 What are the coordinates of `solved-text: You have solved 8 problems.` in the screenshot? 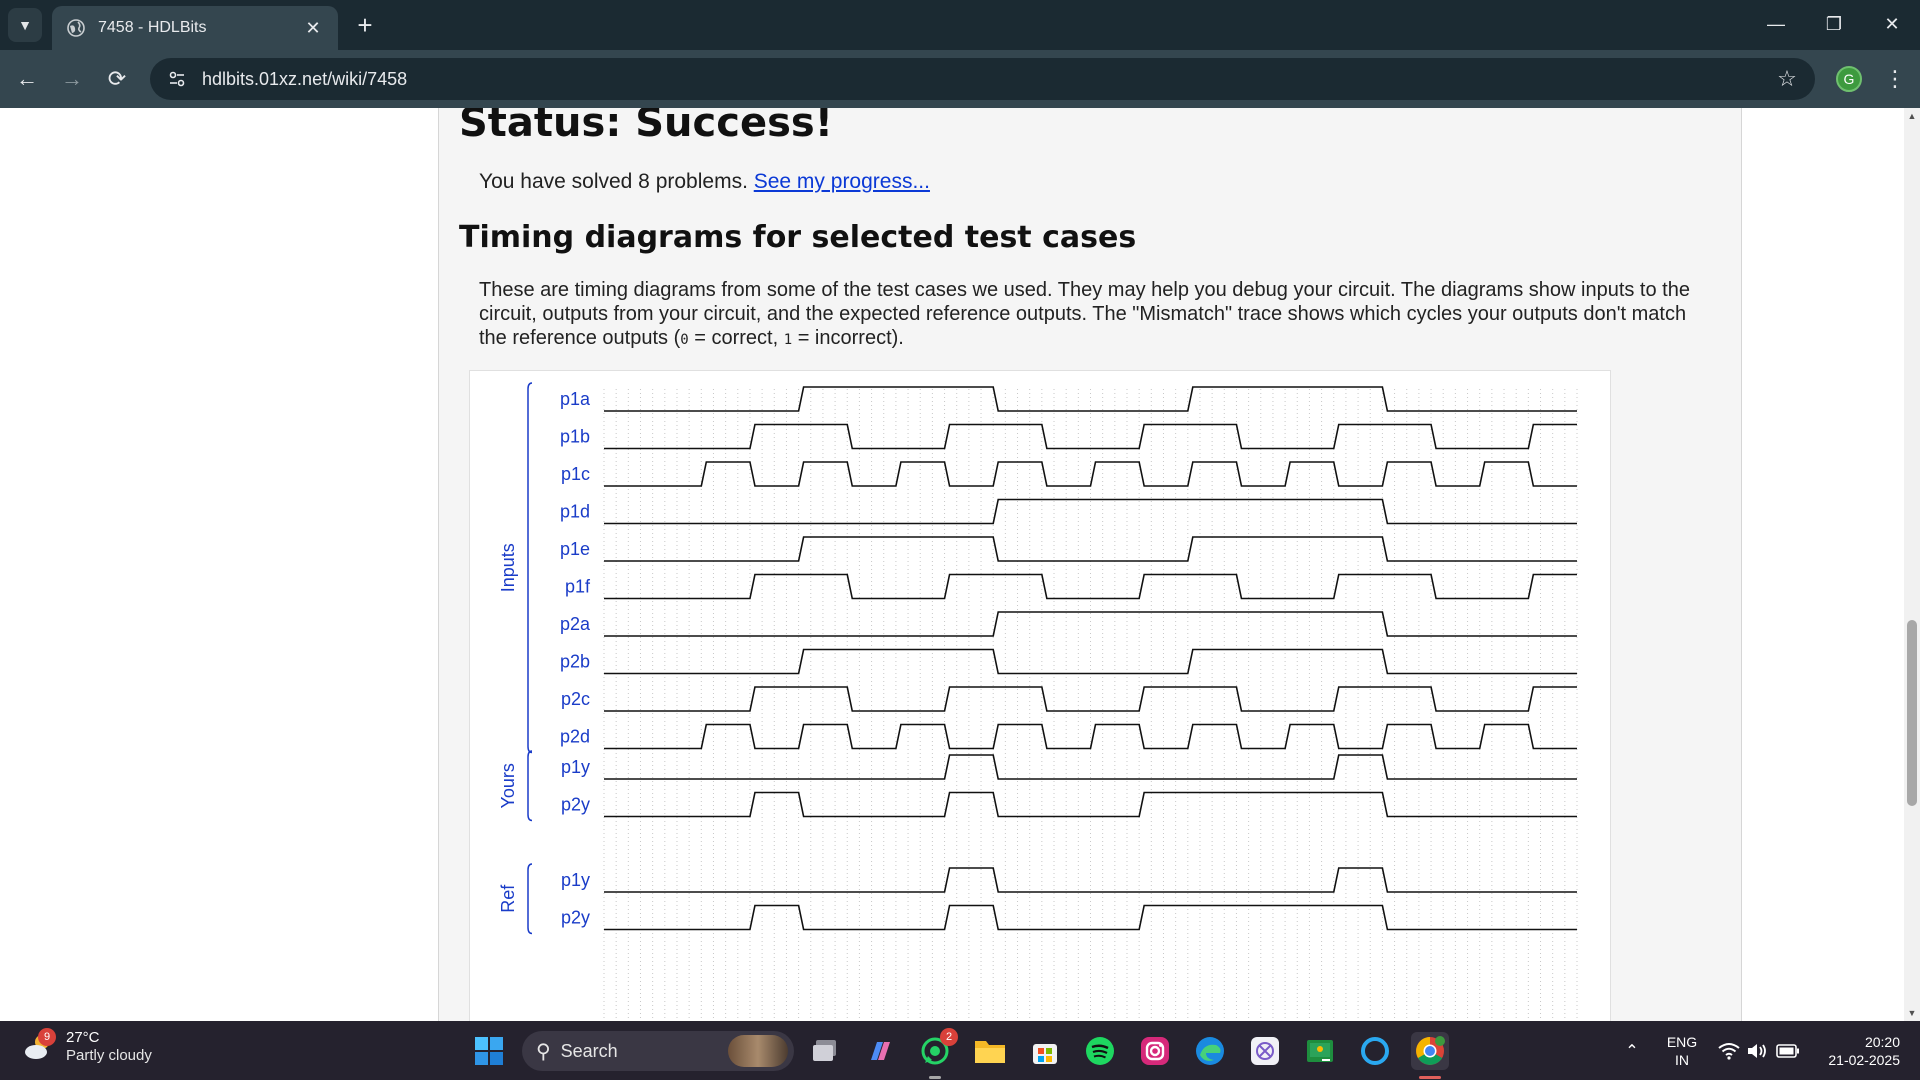 It's located at (616, 181).